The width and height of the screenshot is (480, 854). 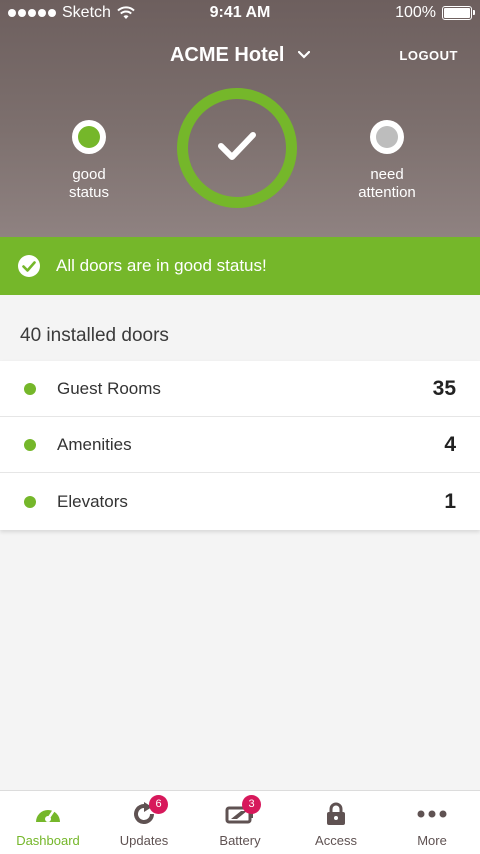 I want to click on door-row-count: 35, so click(x=444, y=388).